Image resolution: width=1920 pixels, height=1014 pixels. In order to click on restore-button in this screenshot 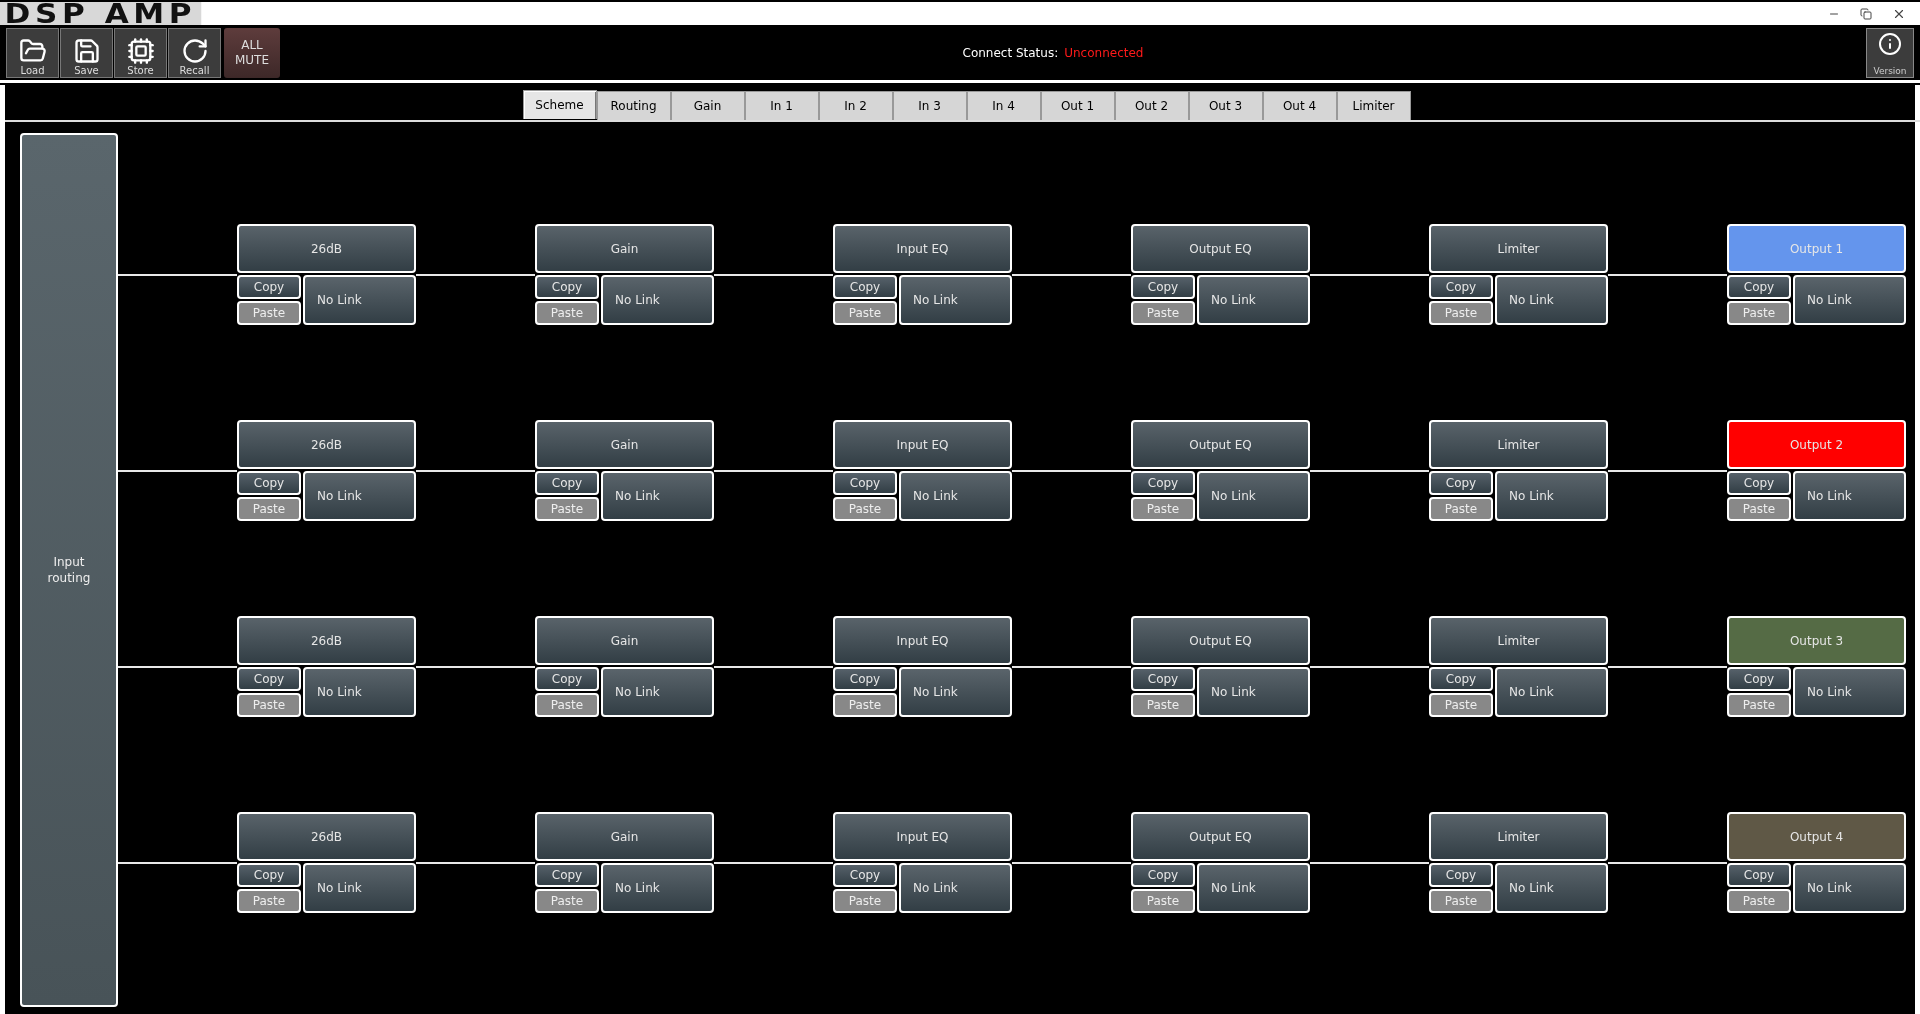, I will do `click(1866, 13)`.